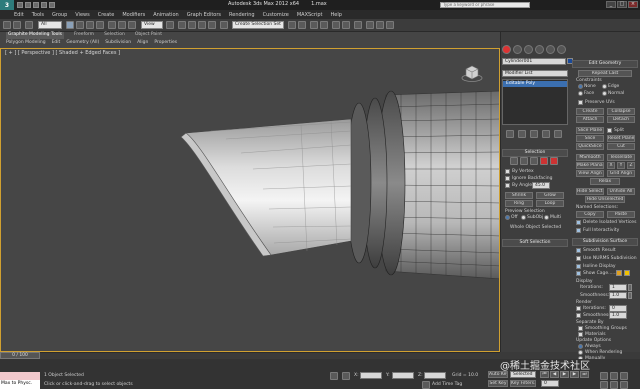 Image resolution: width=640 pixels, height=389 pixels. What do you see at coordinates (534, 161) in the screenshot?
I see `border-mode-icon` at bounding box center [534, 161].